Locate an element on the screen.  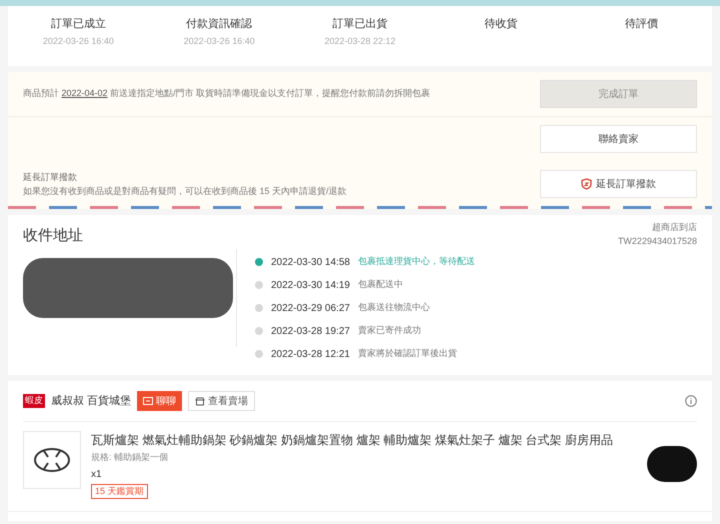
extend-payment-description: 如果您沒有收到商品或是對商品有疑問，可以在收到商品後 15 天內申請退貨/退款 is located at coordinates (185, 191).